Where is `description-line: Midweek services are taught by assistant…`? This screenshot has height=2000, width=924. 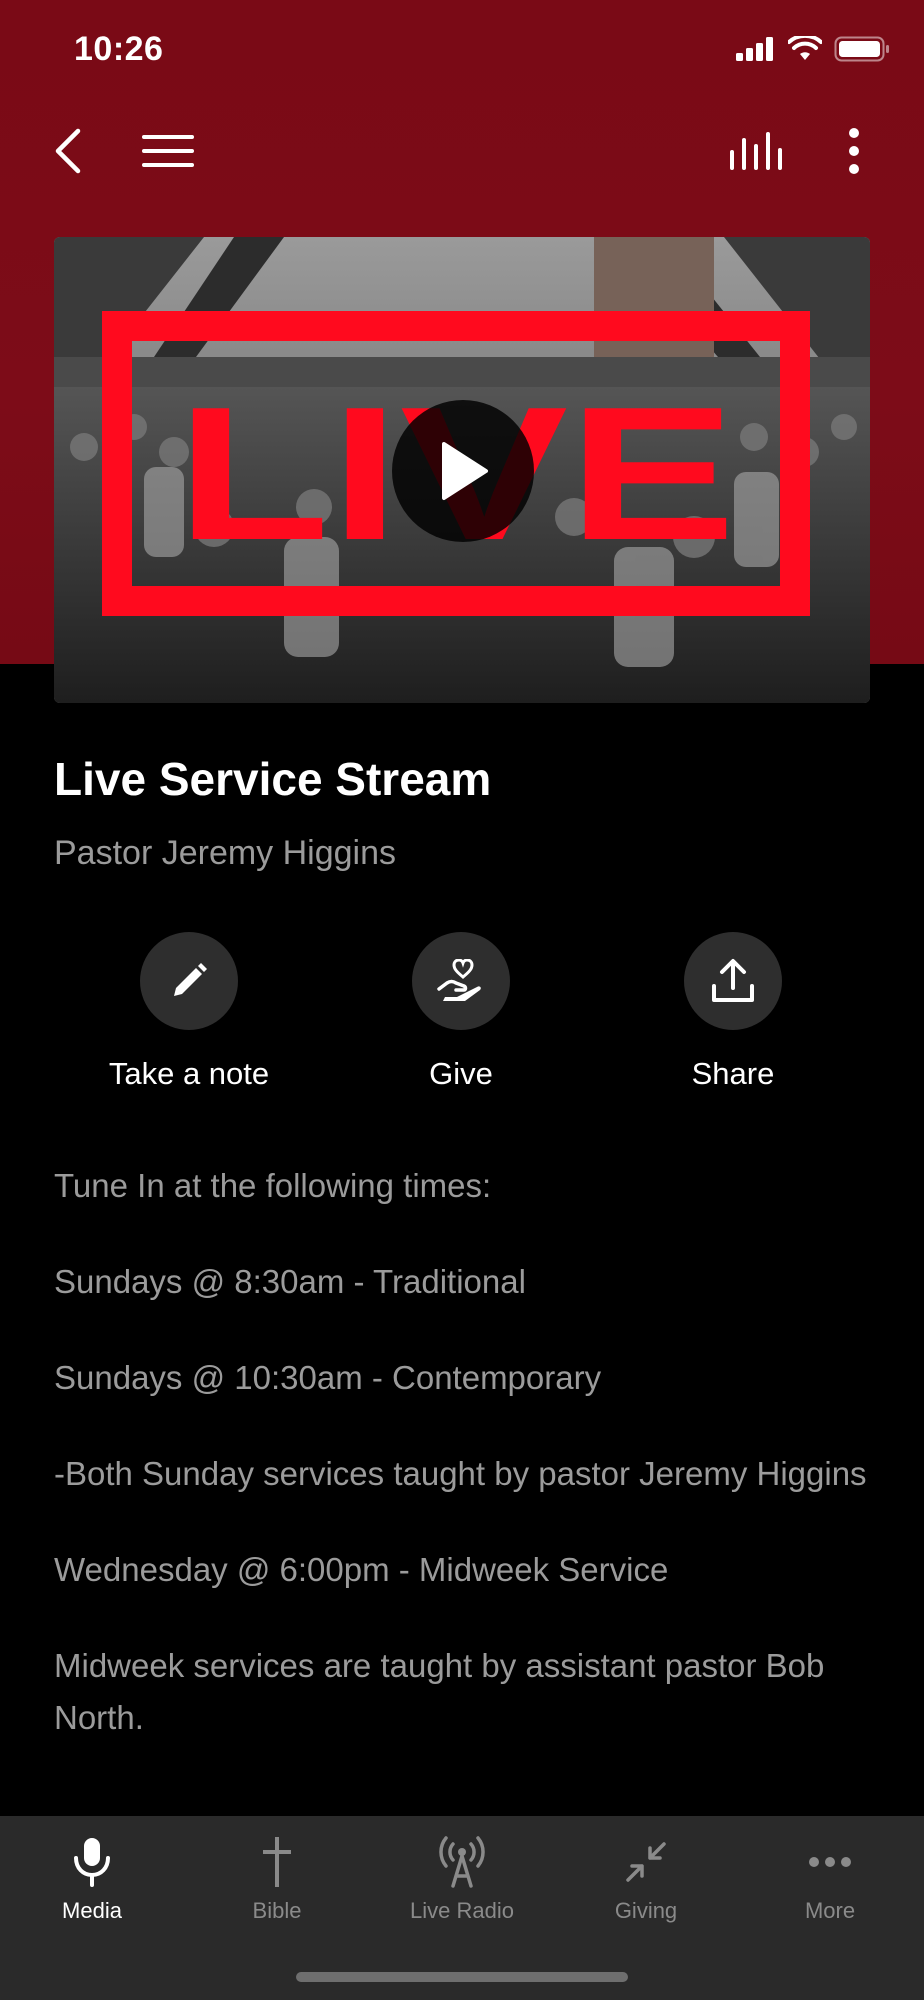 description-line: Midweek services are taught by assistant… is located at coordinates (439, 1691).